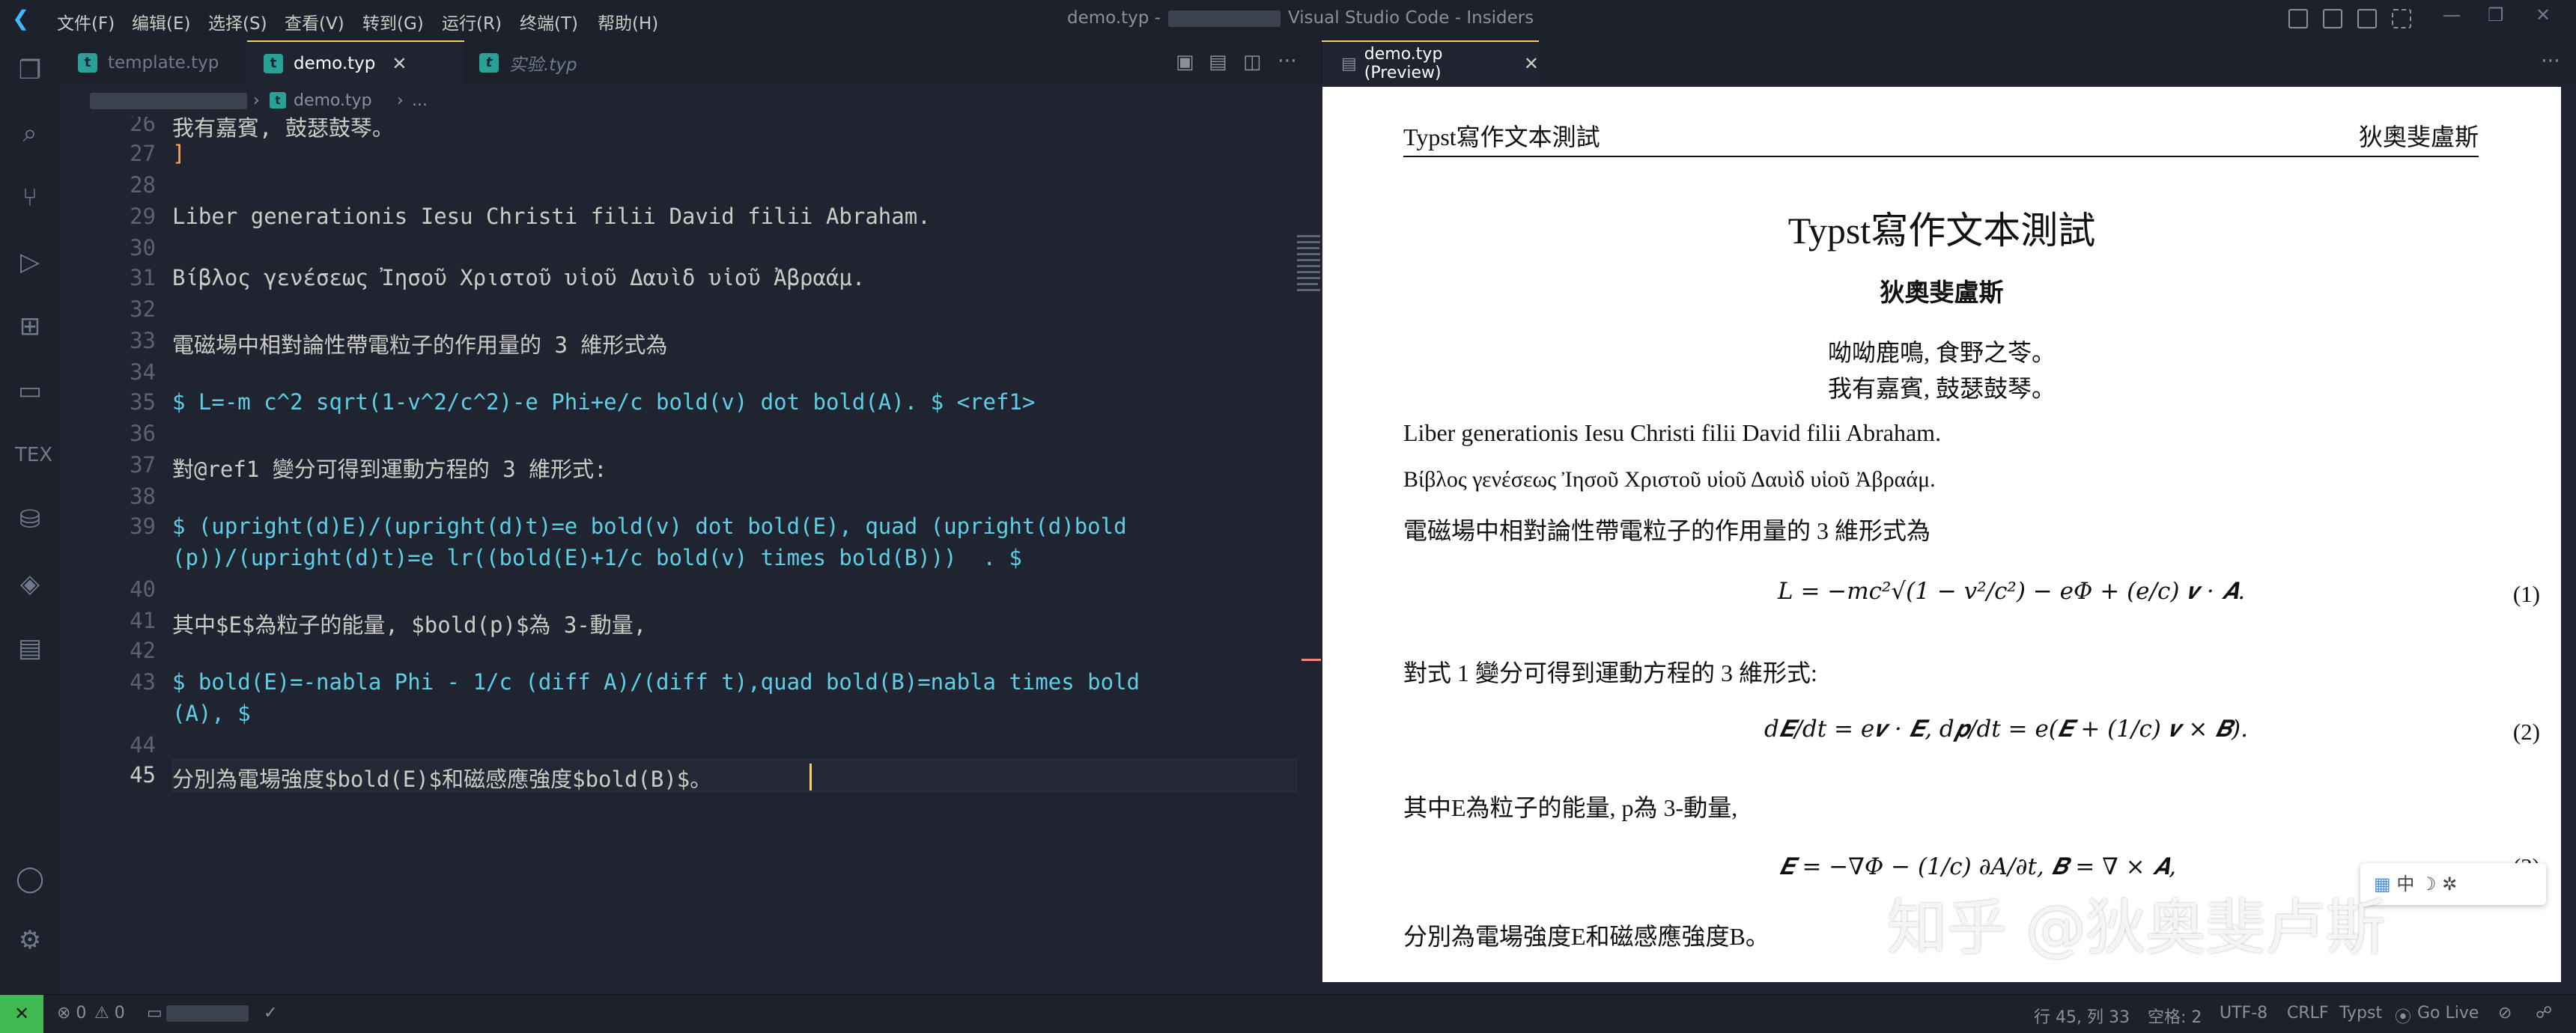 The height and width of the screenshot is (1033, 2576). I want to click on code-line-math: (A), $, so click(211, 713).